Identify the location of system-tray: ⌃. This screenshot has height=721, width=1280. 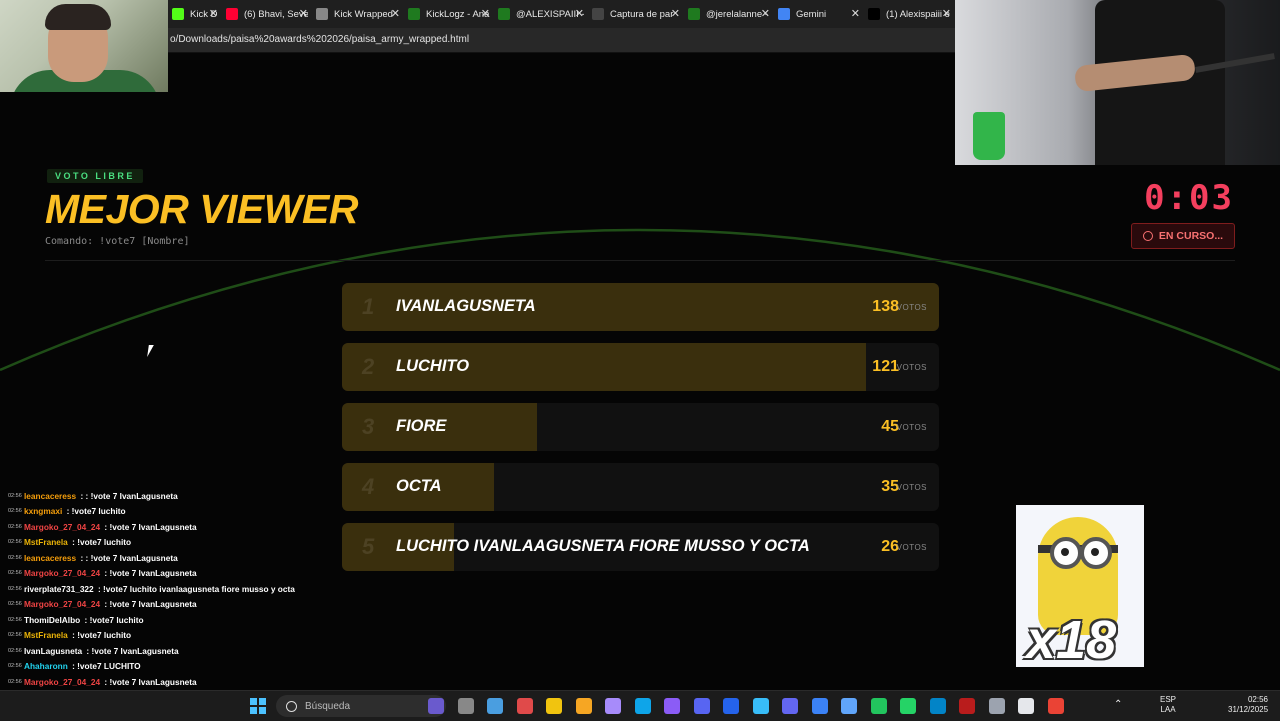
(1118, 704).